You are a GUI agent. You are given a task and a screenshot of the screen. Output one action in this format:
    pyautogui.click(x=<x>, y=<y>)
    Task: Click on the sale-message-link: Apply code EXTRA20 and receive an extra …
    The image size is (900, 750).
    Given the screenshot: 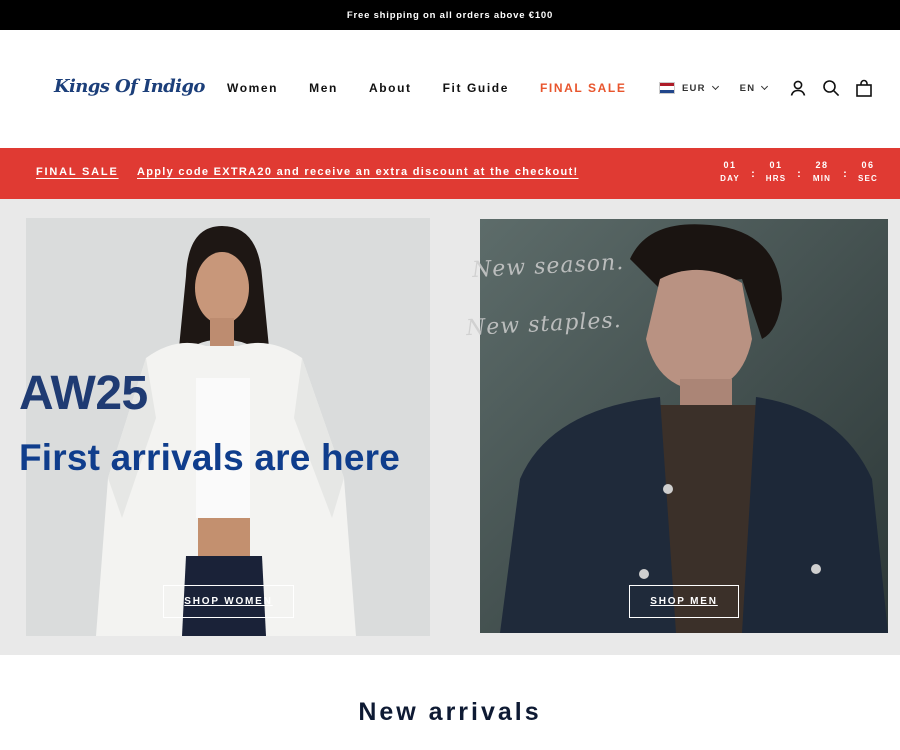 What is the action you would take?
    pyautogui.click(x=358, y=172)
    